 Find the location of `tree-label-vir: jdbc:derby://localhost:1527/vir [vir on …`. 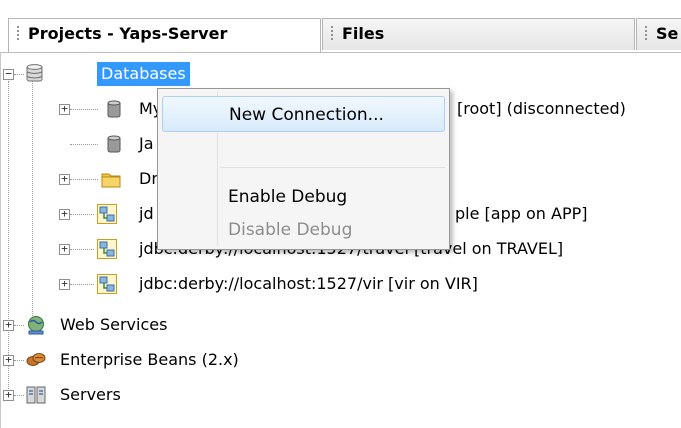

tree-label-vir: jdbc:derby://localhost:1527/vir [vir on … is located at coordinates (308, 283).